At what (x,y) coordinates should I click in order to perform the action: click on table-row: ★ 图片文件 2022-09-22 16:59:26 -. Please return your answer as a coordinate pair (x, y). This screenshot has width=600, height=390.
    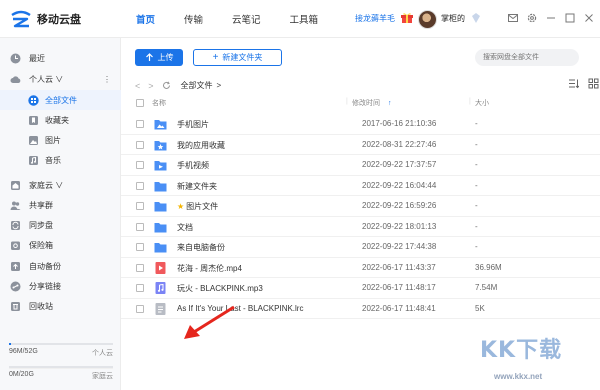
    Looking at the image, I should click on (360, 206).